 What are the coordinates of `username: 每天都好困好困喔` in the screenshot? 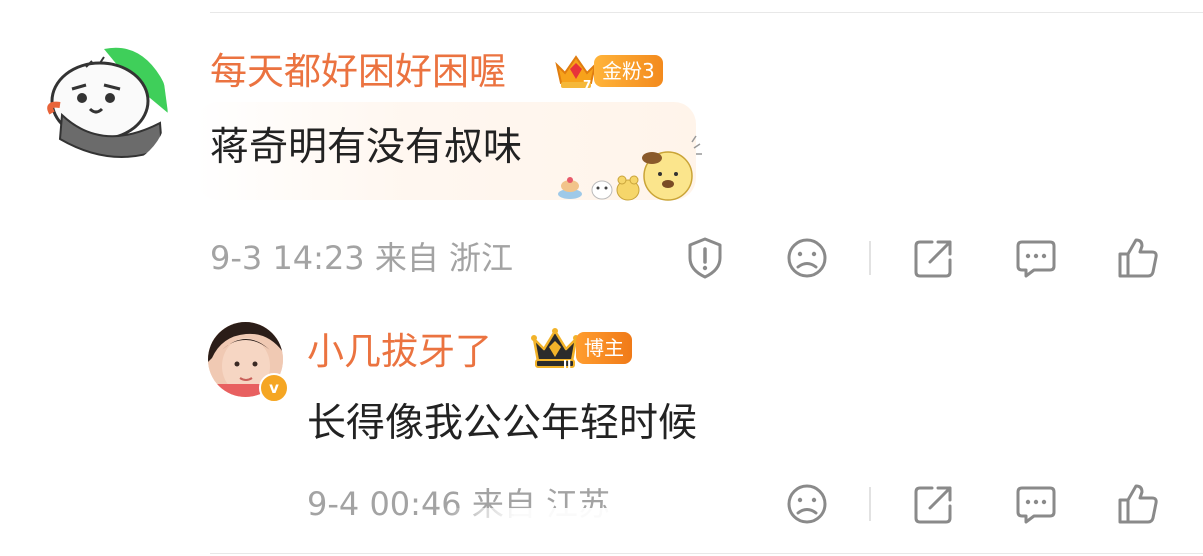 It's located at (358, 72).